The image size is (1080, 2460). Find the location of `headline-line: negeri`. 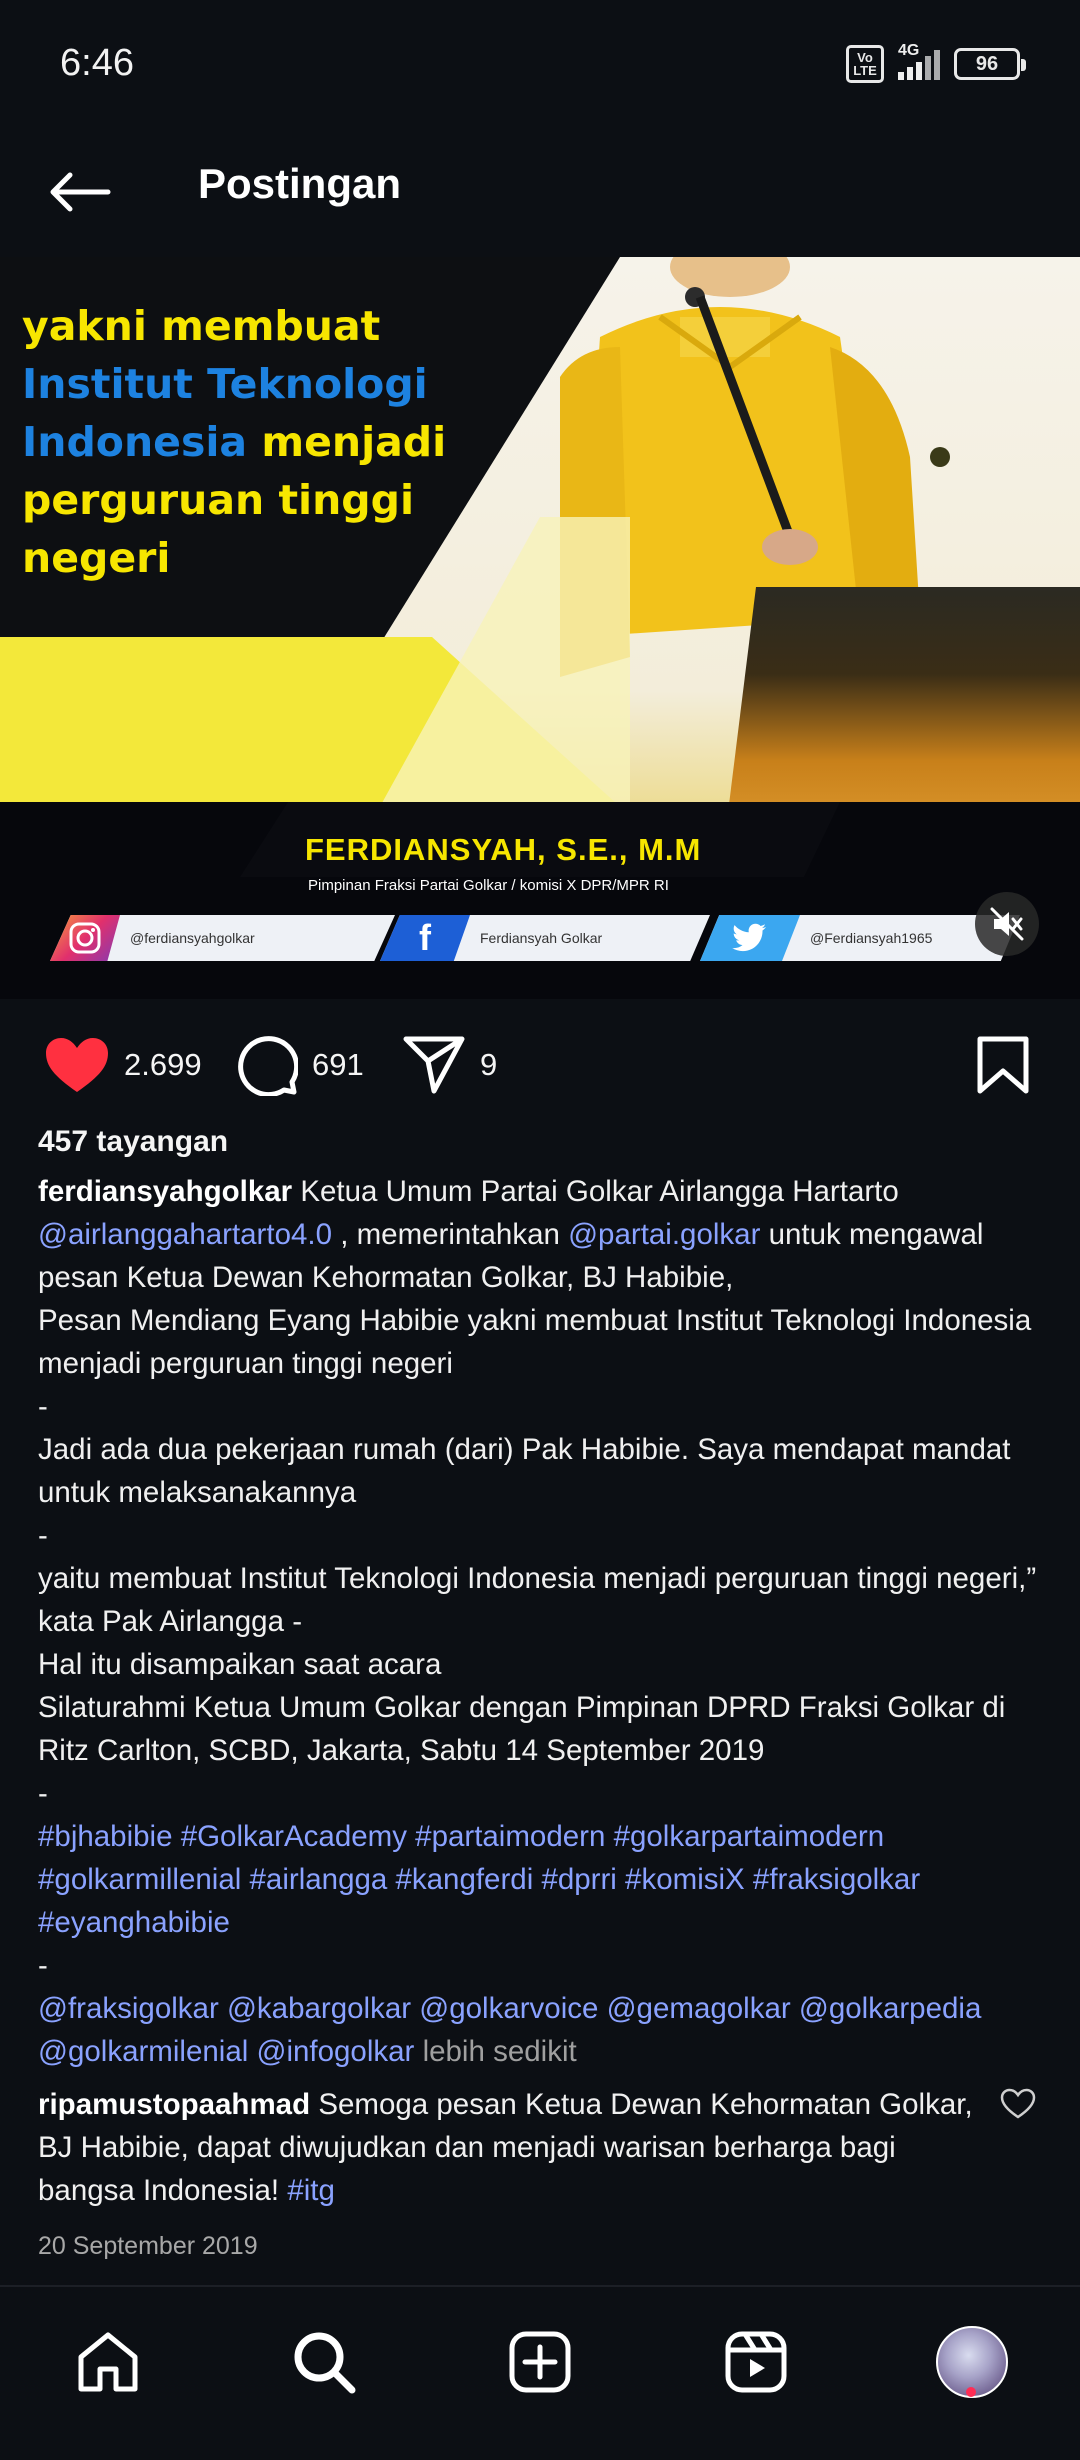

headline-line: negeri is located at coordinates (96, 558).